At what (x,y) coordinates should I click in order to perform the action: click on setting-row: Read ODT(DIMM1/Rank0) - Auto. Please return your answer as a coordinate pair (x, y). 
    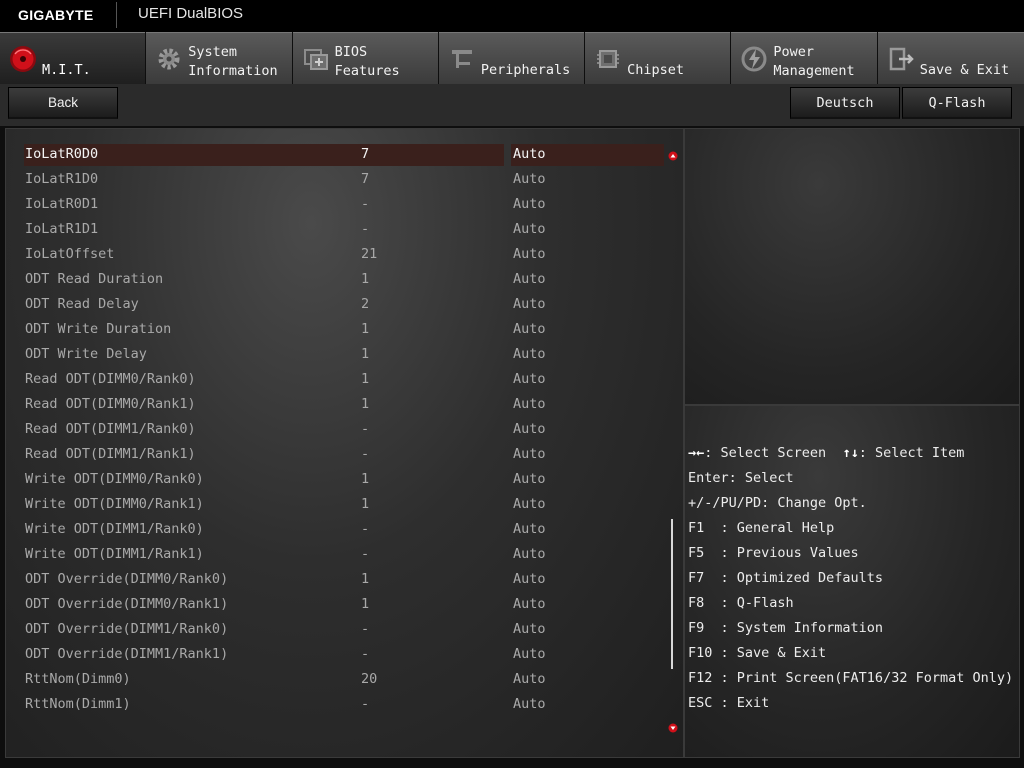
    Looking at the image, I should click on (336, 429).